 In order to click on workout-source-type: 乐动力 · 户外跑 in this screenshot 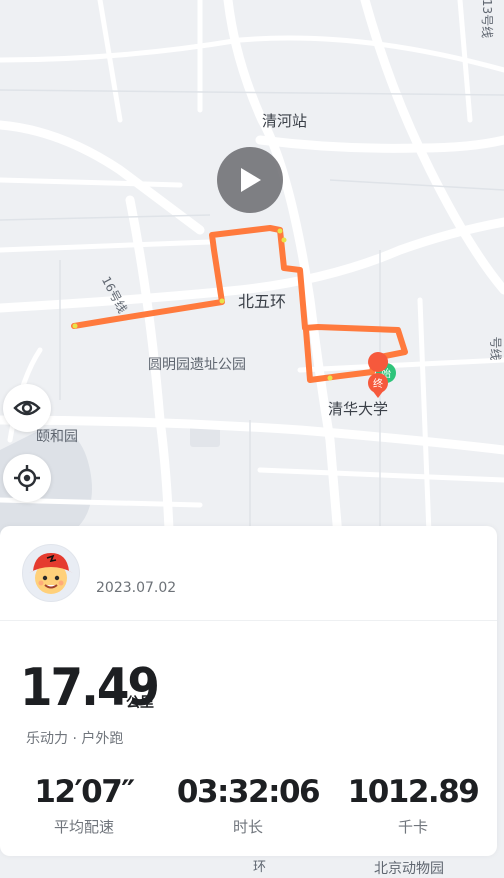, I will do `click(75, 739)`.